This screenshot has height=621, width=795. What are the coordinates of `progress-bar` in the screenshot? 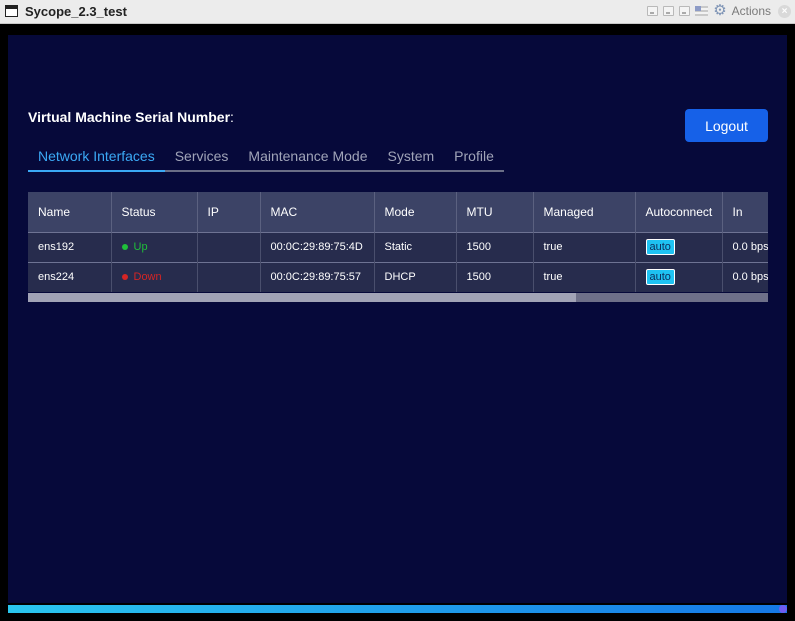 It's located at (397, 609).